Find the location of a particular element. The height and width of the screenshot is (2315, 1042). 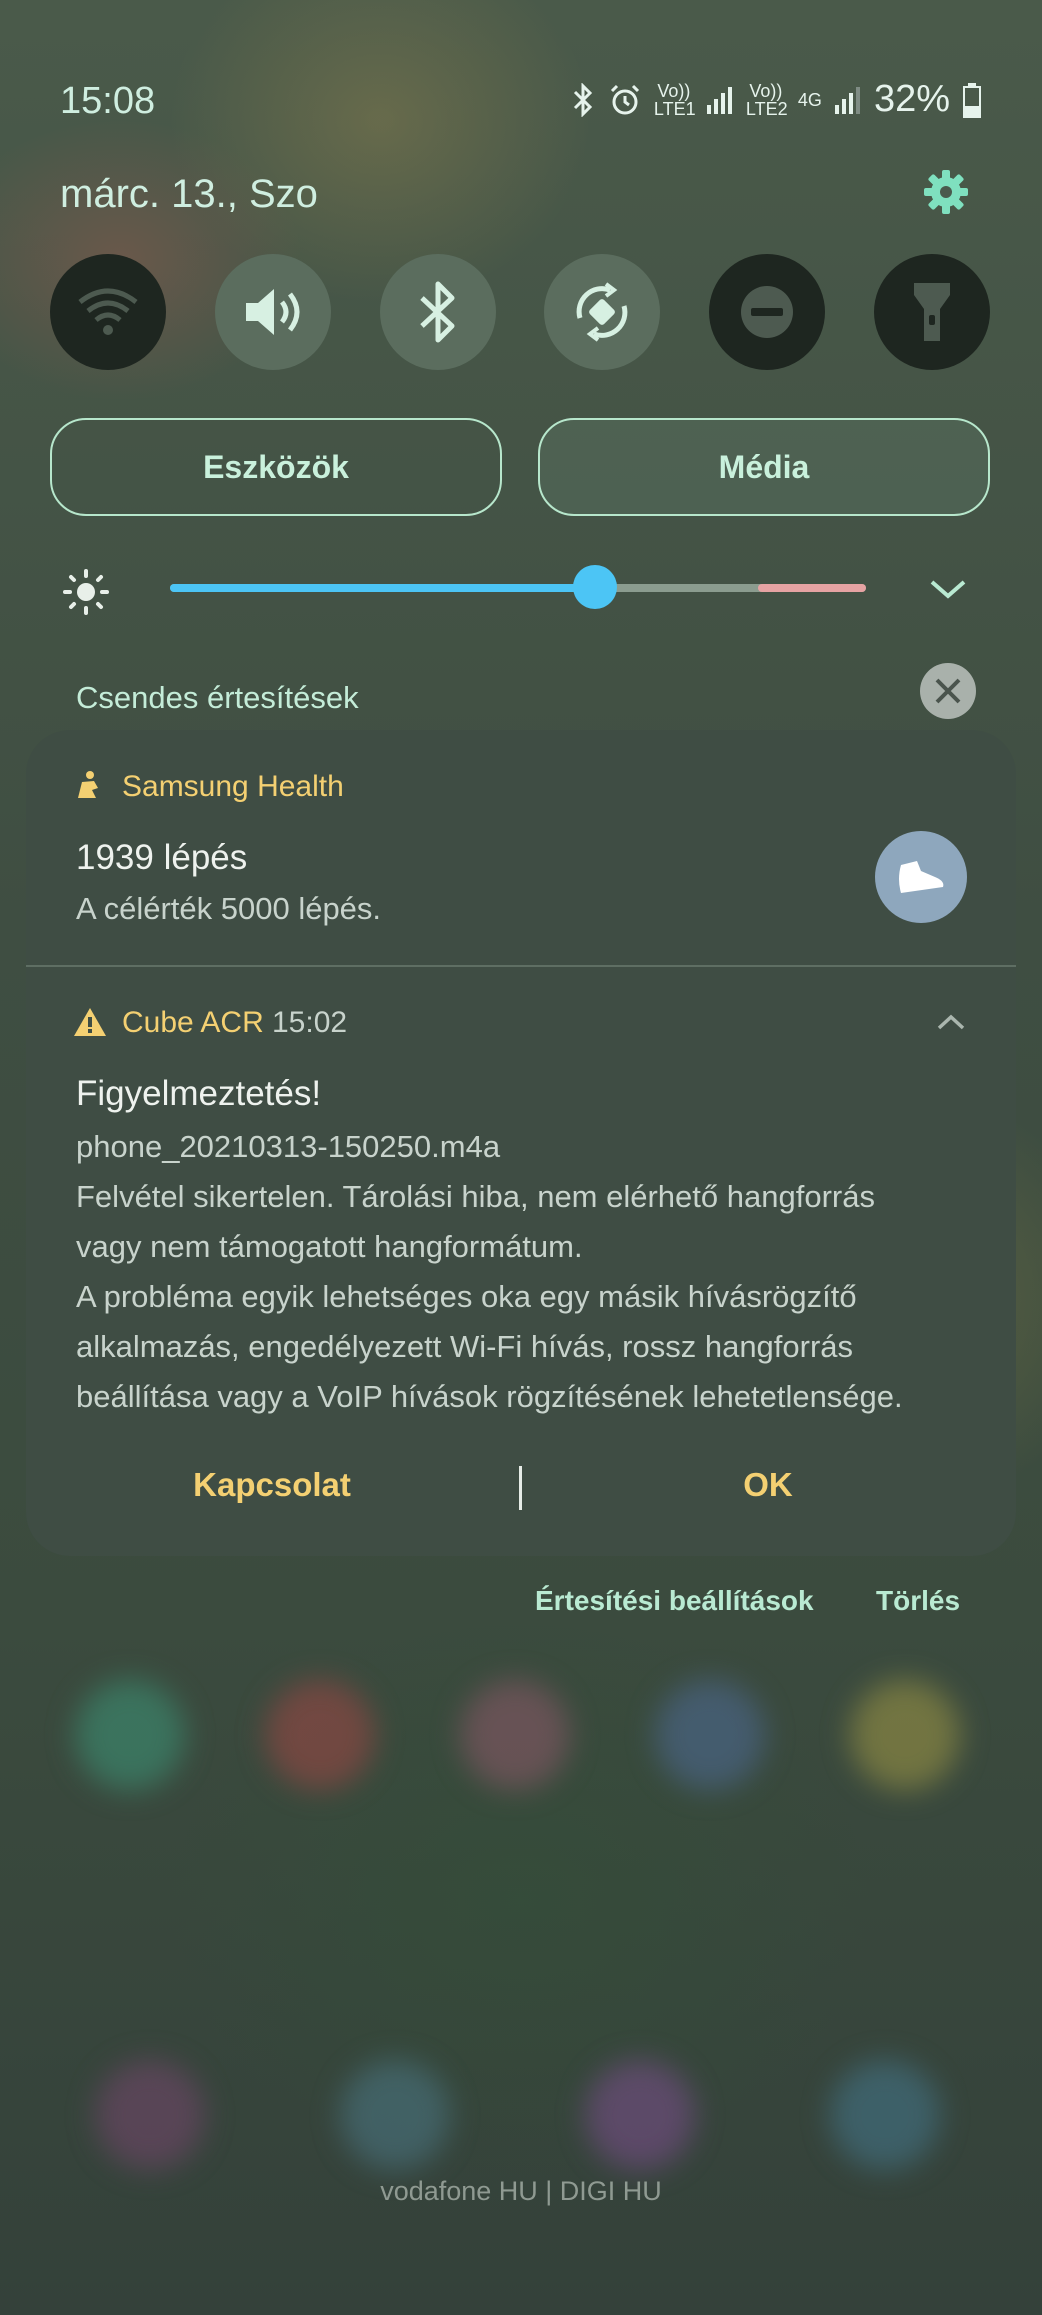

carrier-label: vodafone HU | DIGI HU is located at coordinates (521, 2191).